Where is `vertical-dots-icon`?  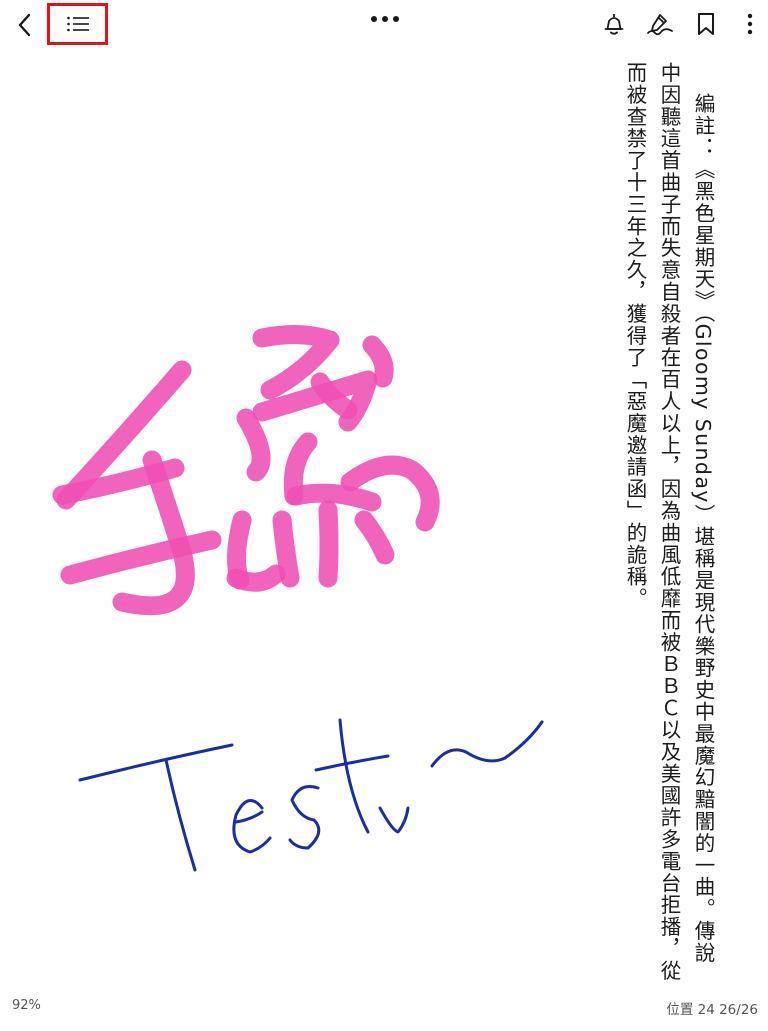 vertical-dots-icon is located at coordinates (750, 24).